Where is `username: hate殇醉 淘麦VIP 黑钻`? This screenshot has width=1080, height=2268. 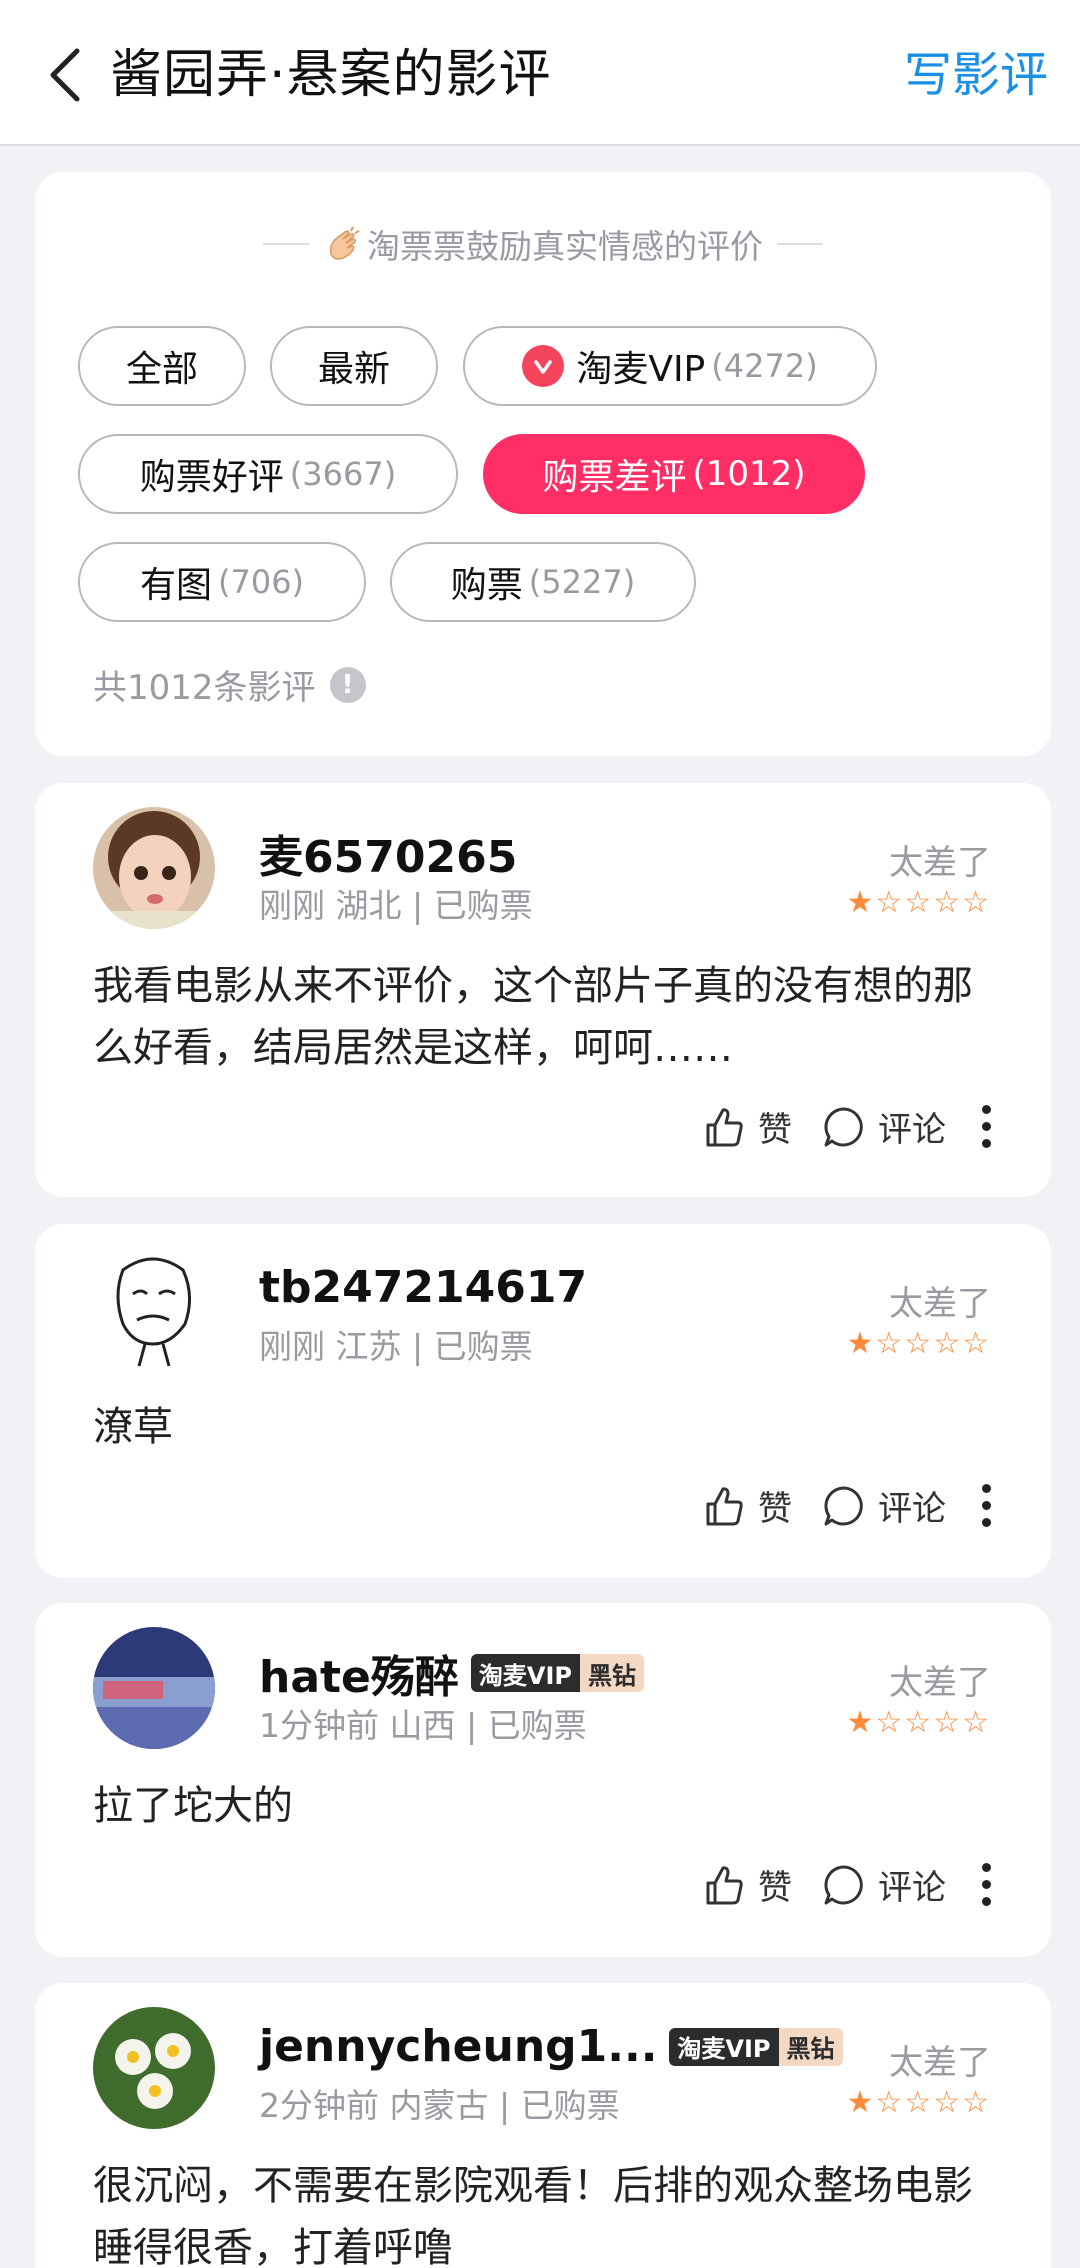
username: hate殇醉 淘麦VIP 黑钻 is located at coordinates (451, 1673).